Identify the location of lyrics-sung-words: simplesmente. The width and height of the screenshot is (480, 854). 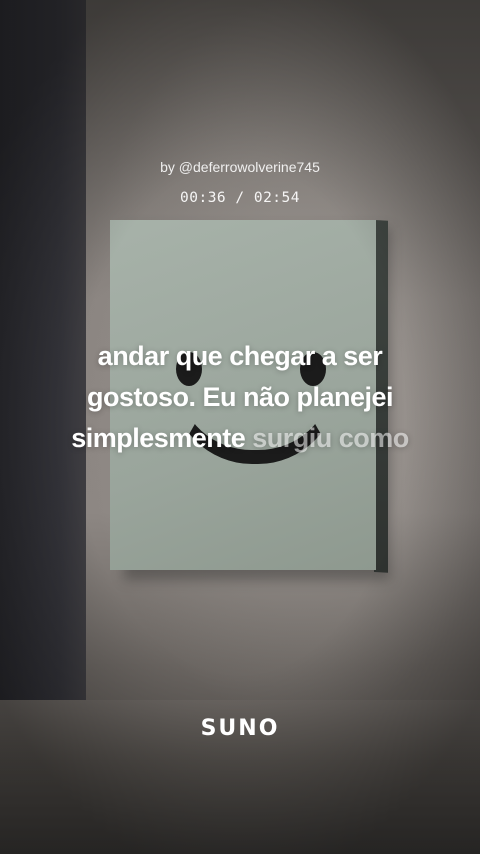
(158, 438).